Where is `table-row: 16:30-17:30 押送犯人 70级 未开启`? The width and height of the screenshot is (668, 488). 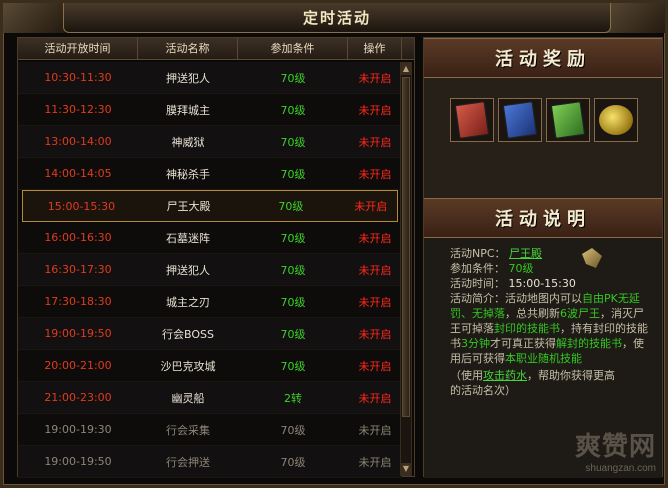
table-row: 16:30-17:30 押送犯人 70级 未开启 is located at coordinates (210, 270).